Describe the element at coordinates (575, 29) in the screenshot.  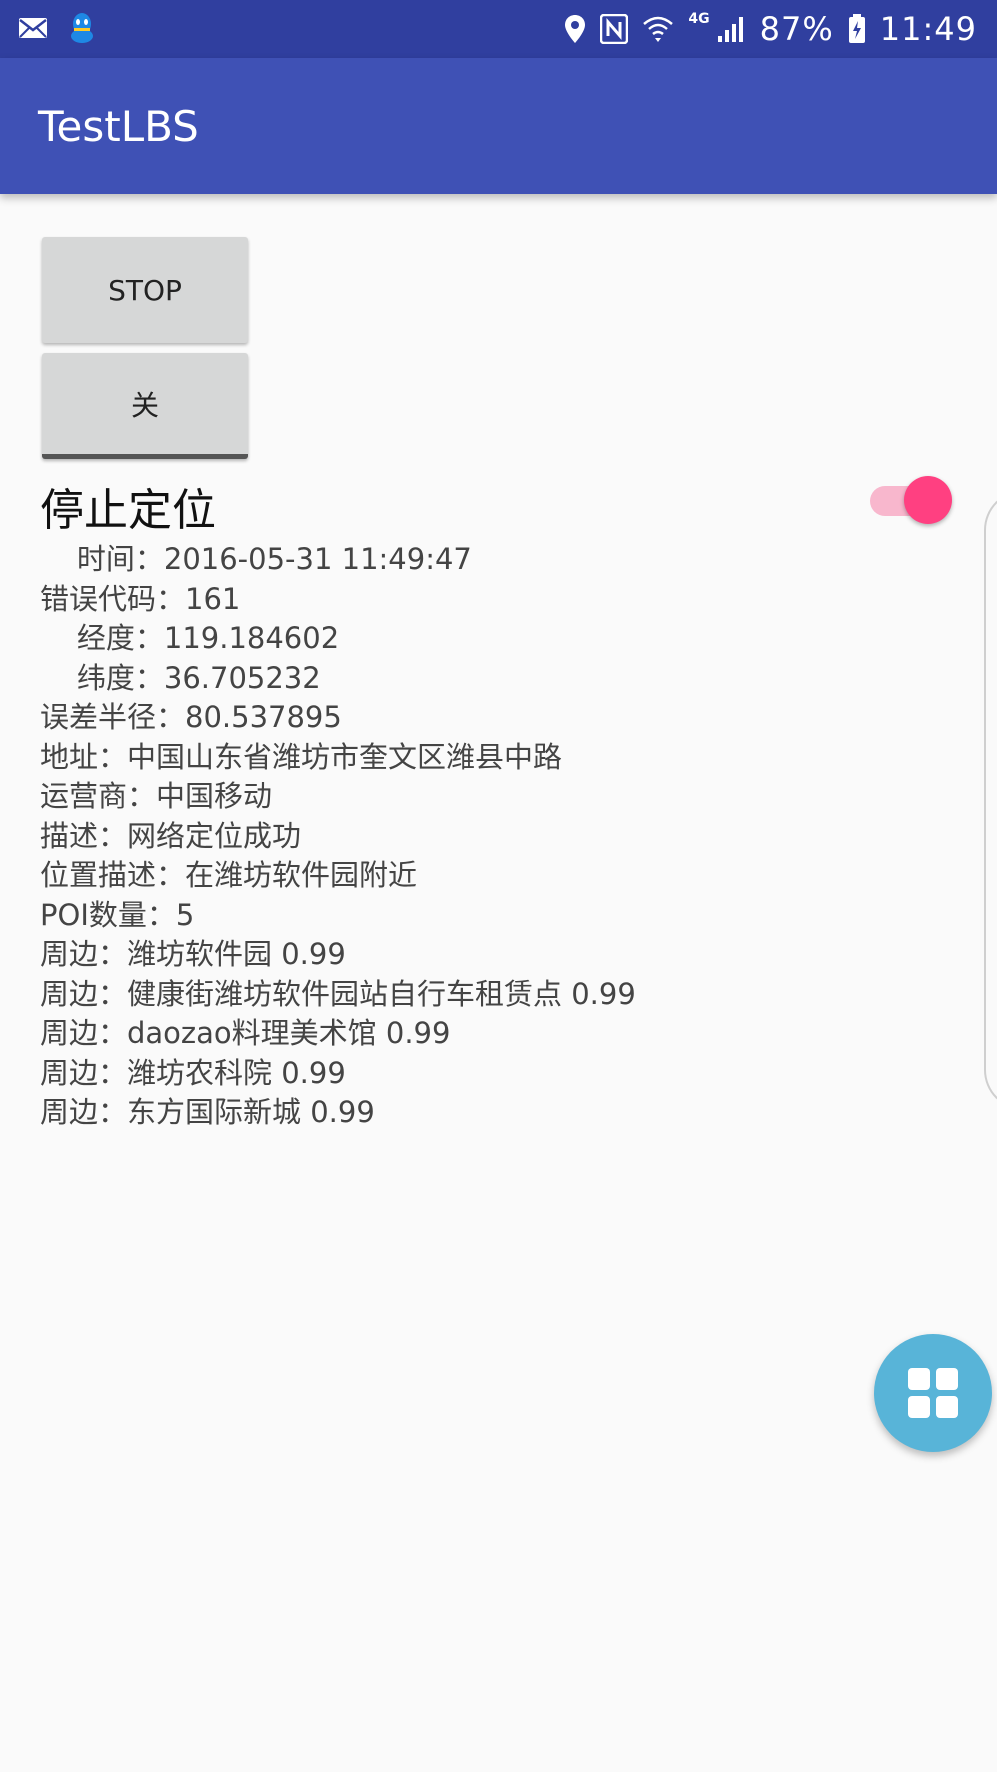
I see `location-icon` at that location.